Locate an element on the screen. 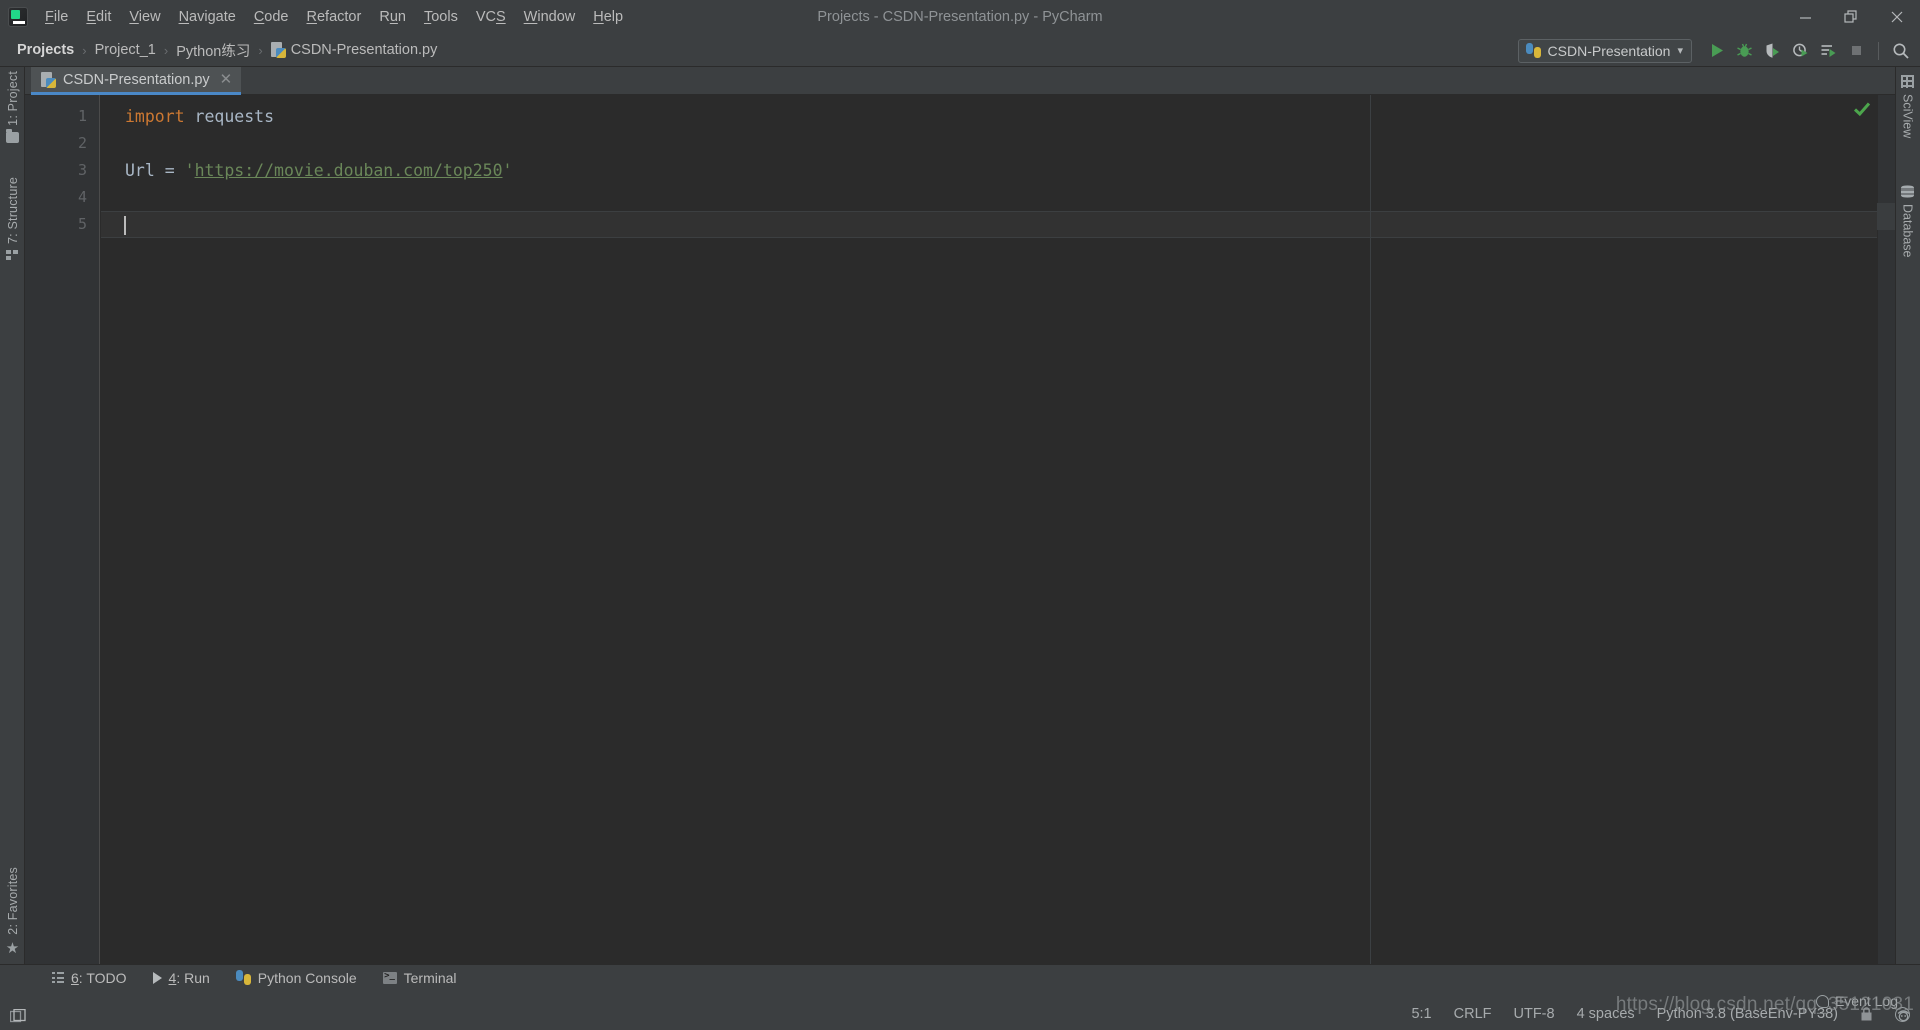  chevron-down-icon: ▾ is located at coordinates (1680, 51).